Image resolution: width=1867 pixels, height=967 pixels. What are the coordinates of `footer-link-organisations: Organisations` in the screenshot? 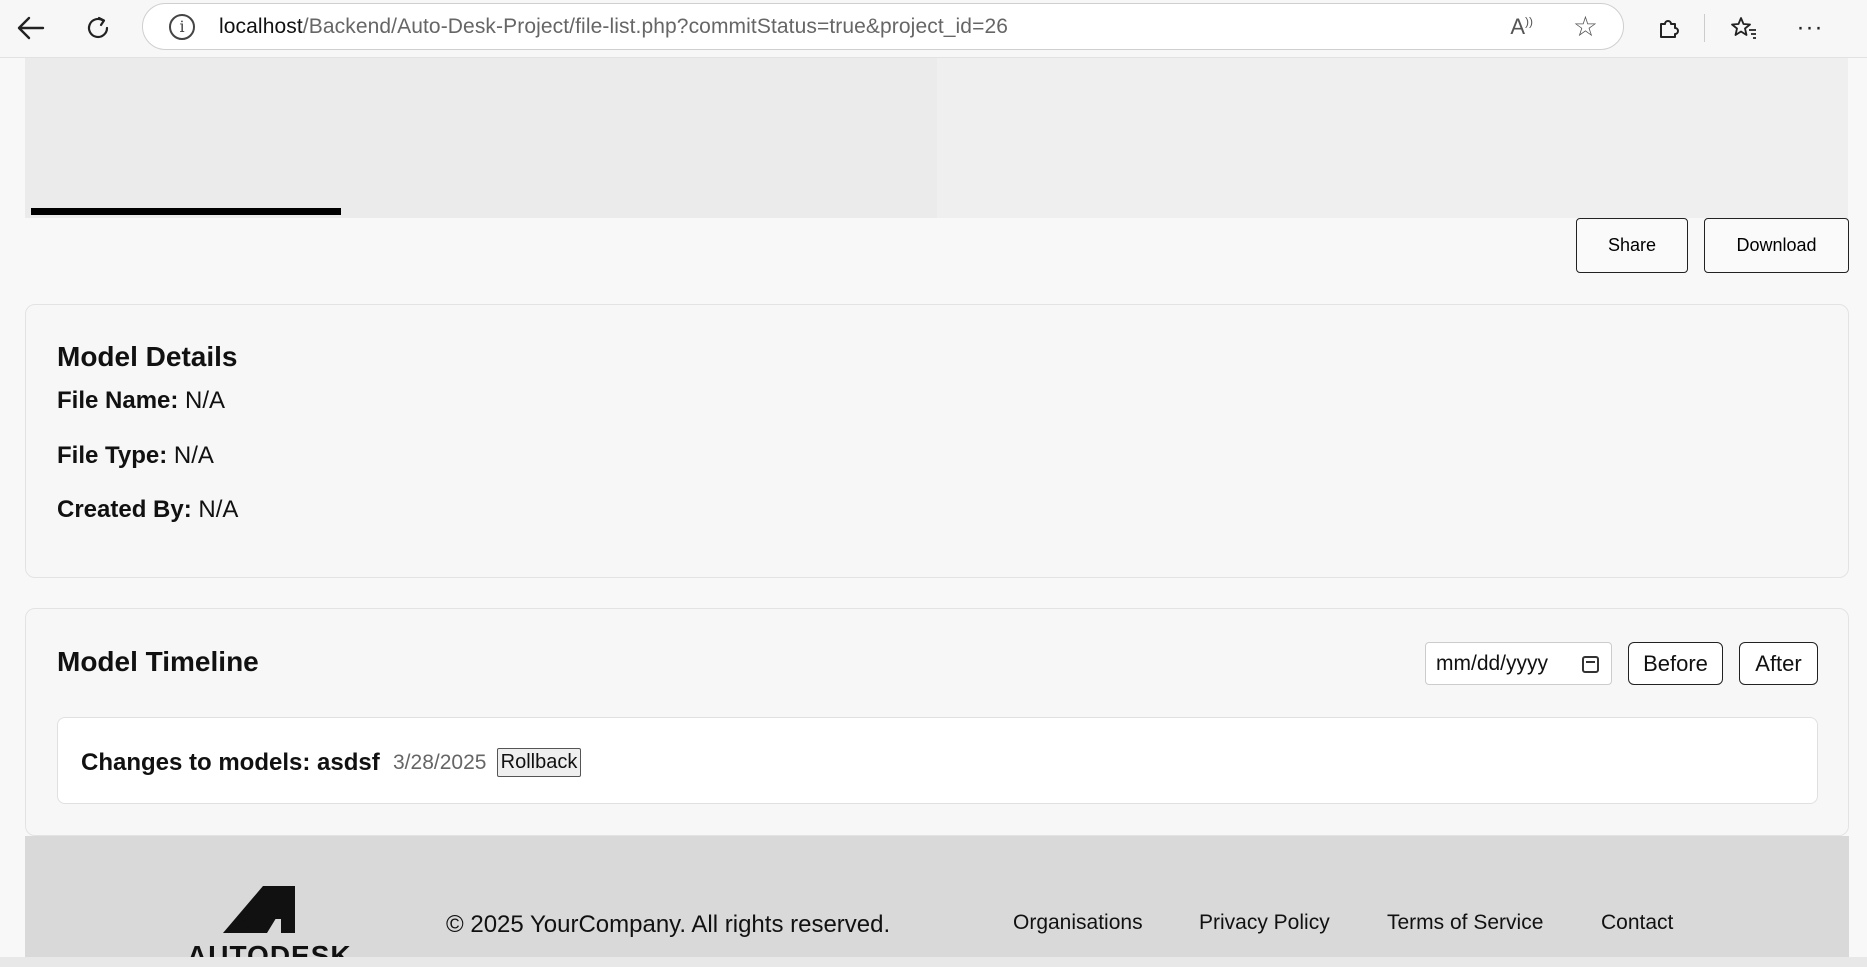 It's located at (1078, 923).